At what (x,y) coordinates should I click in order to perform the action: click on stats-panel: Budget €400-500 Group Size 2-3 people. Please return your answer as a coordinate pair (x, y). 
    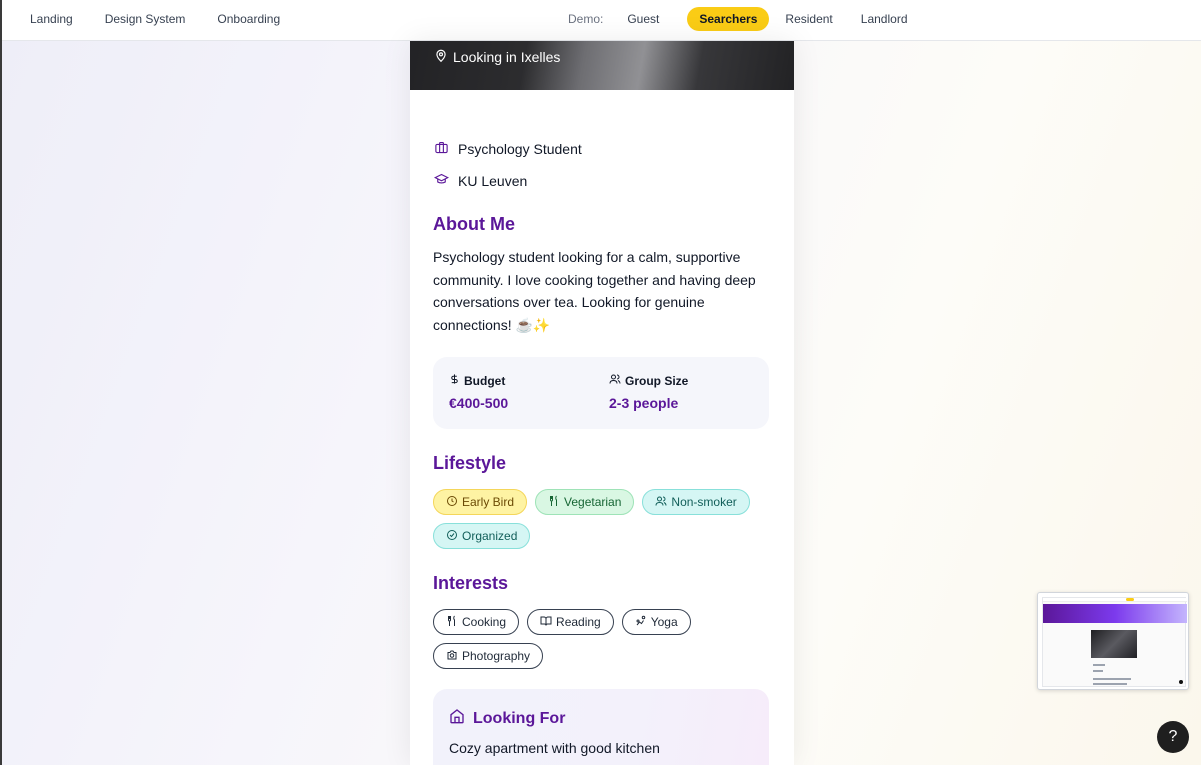
    Looking at the image, I should click on (601, 393).